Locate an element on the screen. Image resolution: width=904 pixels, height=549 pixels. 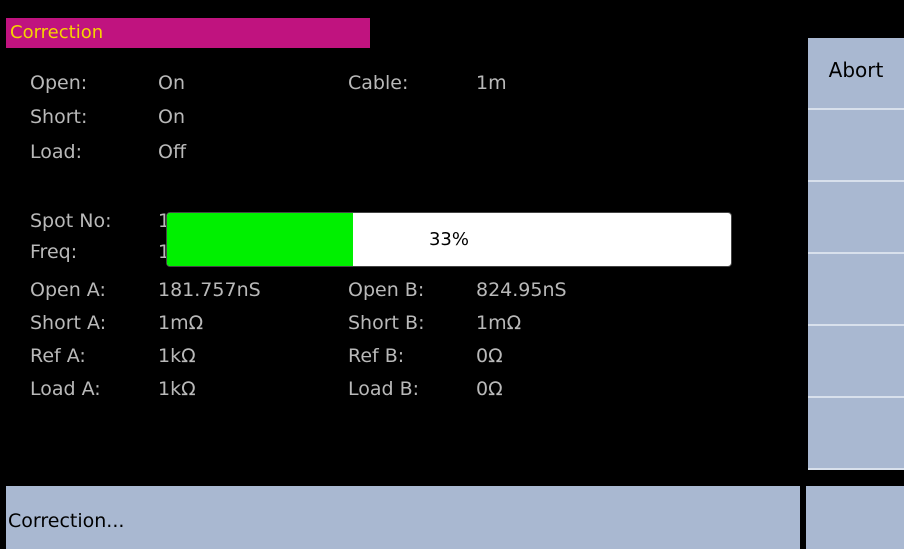
progress-label: 33% is located at coordinates (448, 239).